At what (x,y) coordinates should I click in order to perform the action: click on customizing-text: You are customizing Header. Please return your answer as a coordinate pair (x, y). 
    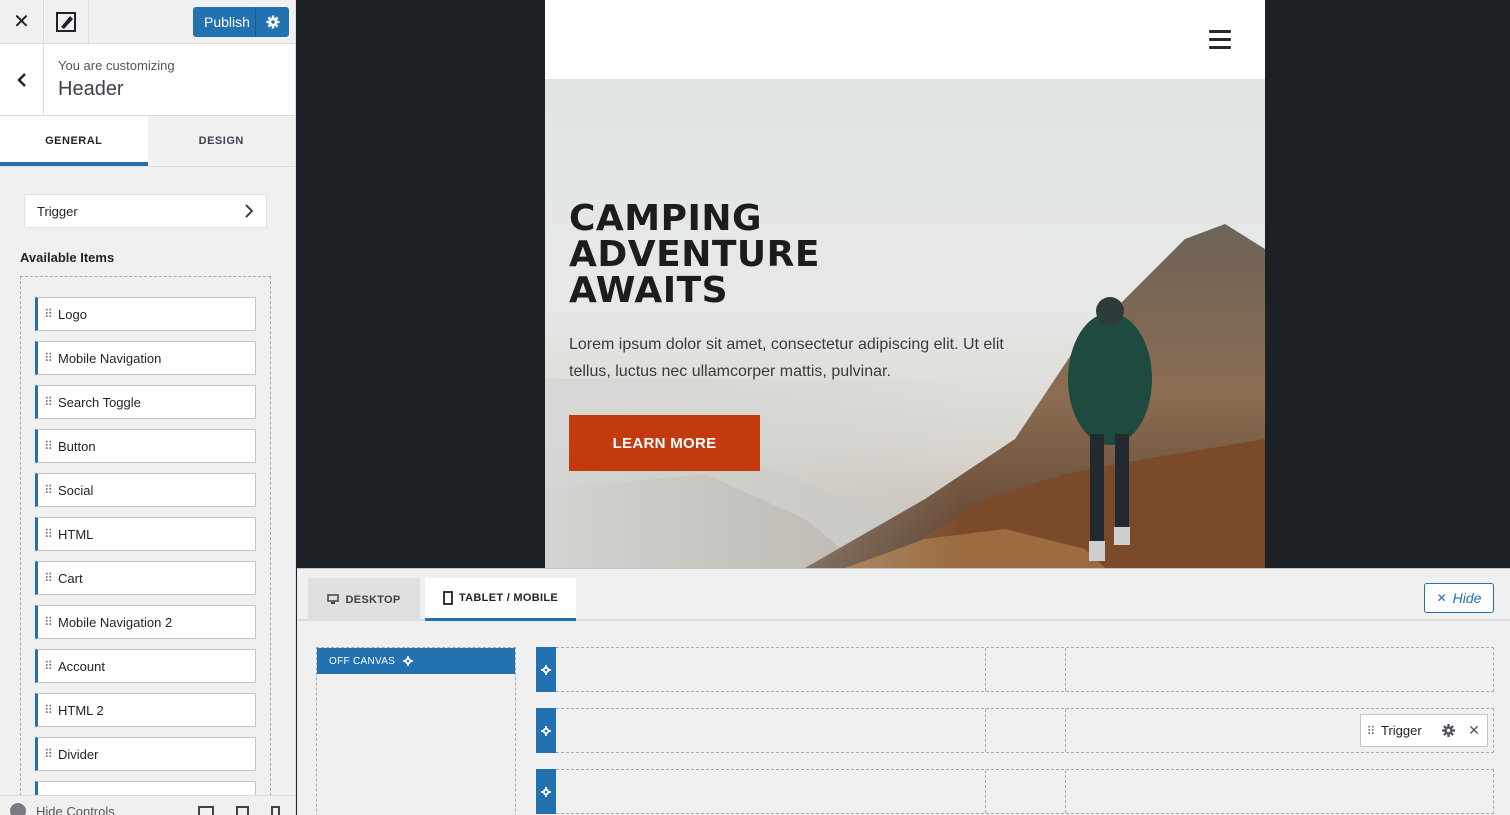
    Looking at the image, I should click on (116, 79).